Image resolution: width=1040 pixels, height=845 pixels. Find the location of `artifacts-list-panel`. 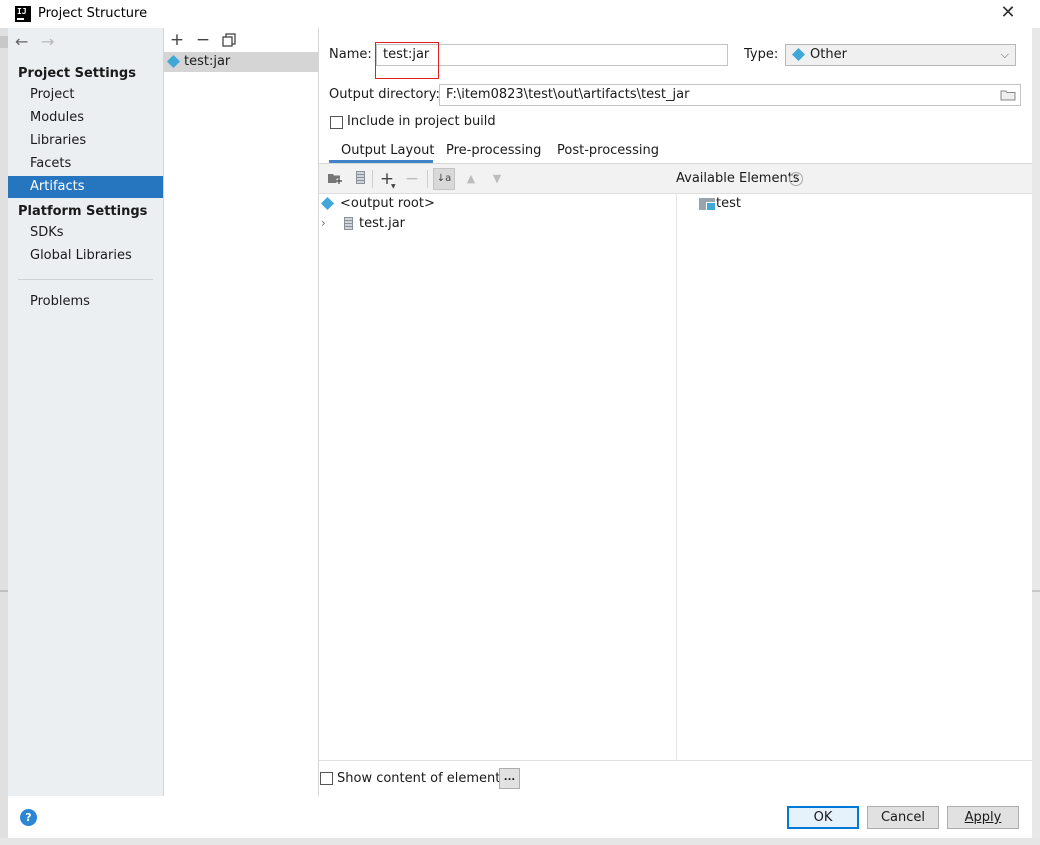

artifacts-list-panel is located at coordinates (241, 412).